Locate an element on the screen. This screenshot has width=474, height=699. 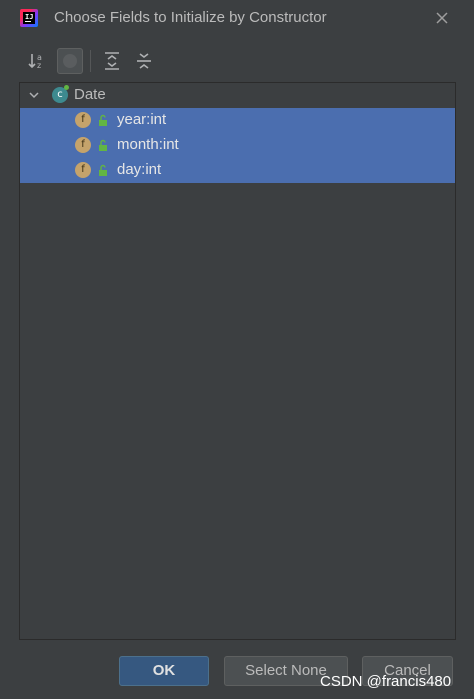
toolbar-separator is located at coordinates (90, 61).